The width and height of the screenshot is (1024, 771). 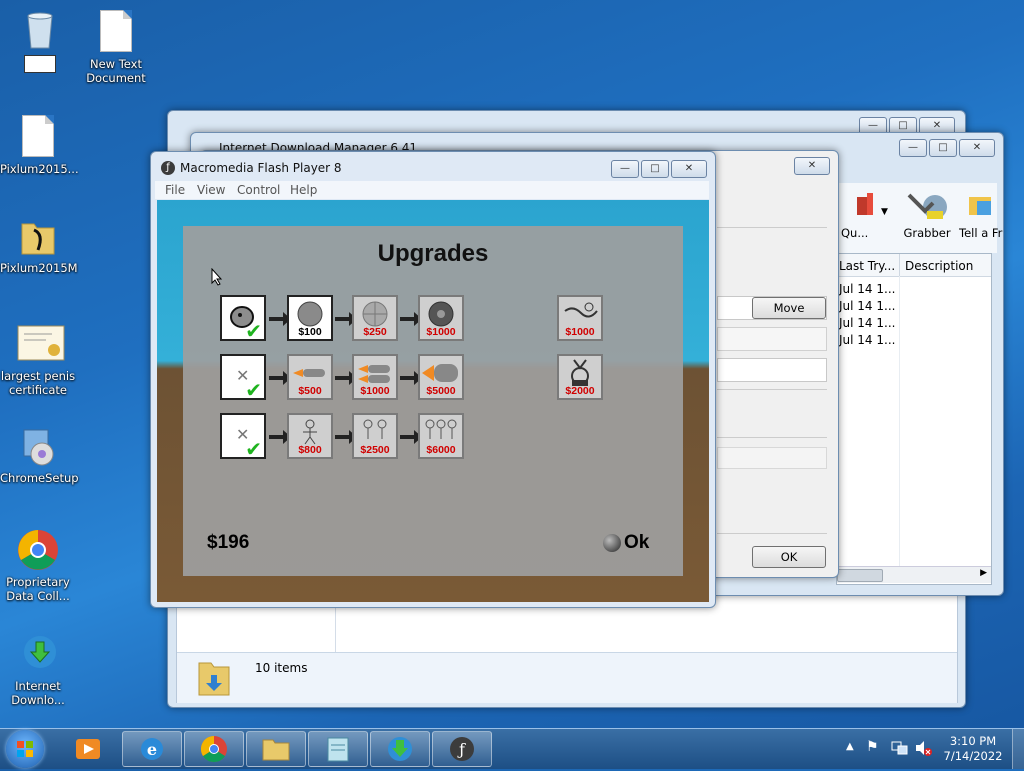 What do you see at coordinates (258, 190) in the screenshot?
I see `menu-control: Control` at bounding box center [258, 190].